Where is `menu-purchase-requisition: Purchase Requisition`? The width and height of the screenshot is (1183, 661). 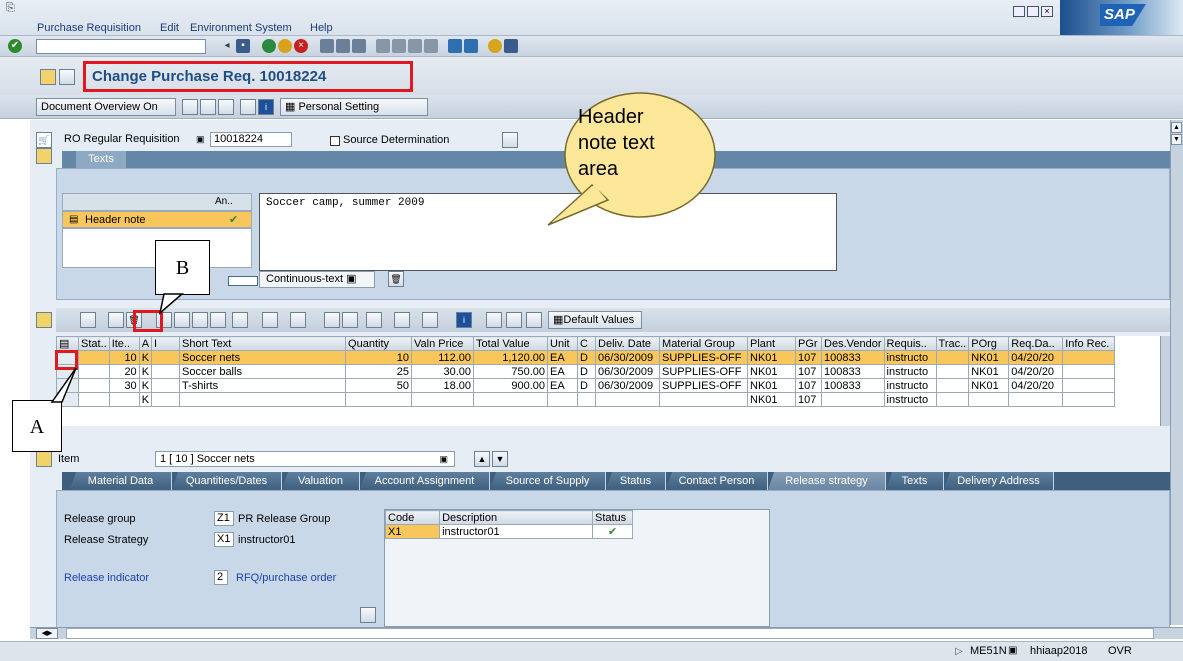 menu-purchase-requisition: Purchase Requisition is located at coordinates (89, 28).